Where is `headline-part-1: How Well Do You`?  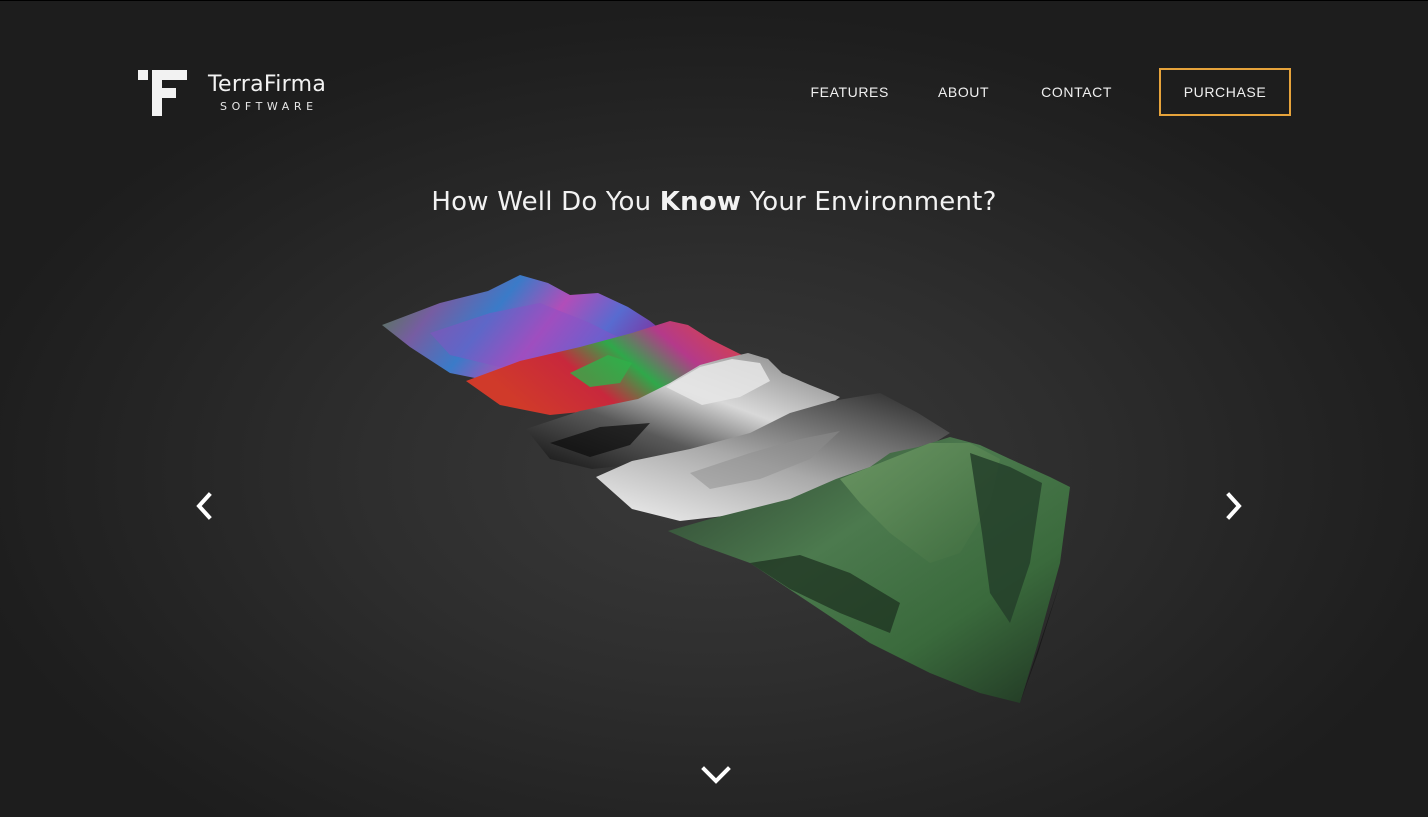 headline-part-1: How Well Do You is located at coordinates (545, 202).